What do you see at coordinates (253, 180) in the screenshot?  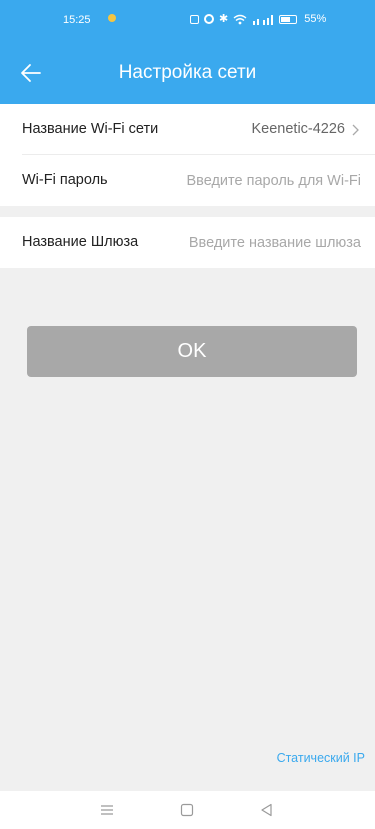 I see `wifi-password-input` at bounding box center [253, 180].